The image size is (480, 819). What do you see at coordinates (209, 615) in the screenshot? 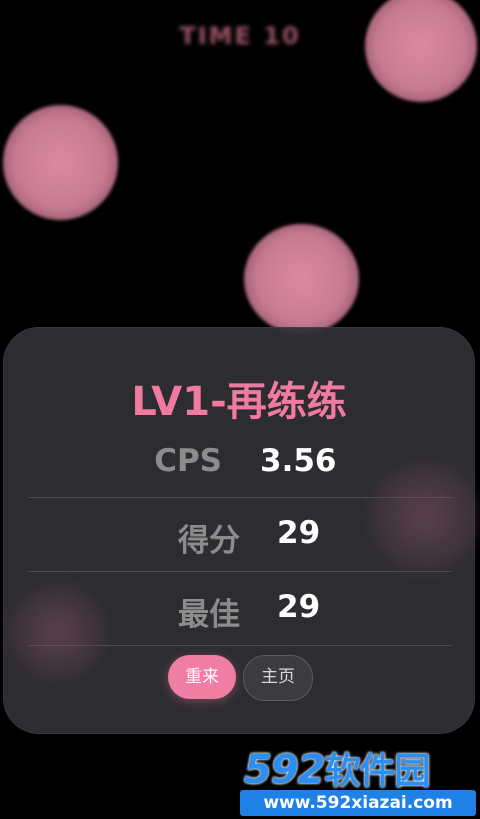
I see `stat-label: 最佳` at bounding box center [209, 615].